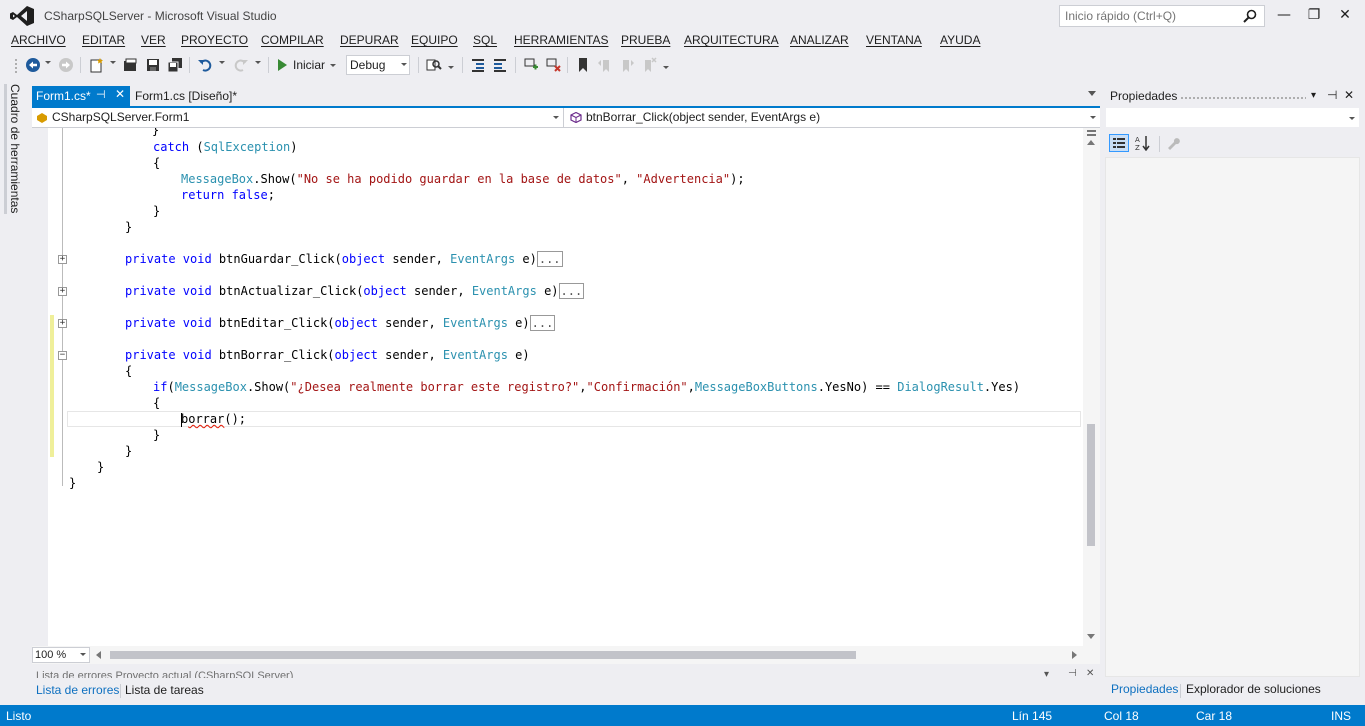  What do you see at coordinates (22, 16) in the screenshot?
I see `visual-studio-logo-icon` at bounding box center [22, 16].